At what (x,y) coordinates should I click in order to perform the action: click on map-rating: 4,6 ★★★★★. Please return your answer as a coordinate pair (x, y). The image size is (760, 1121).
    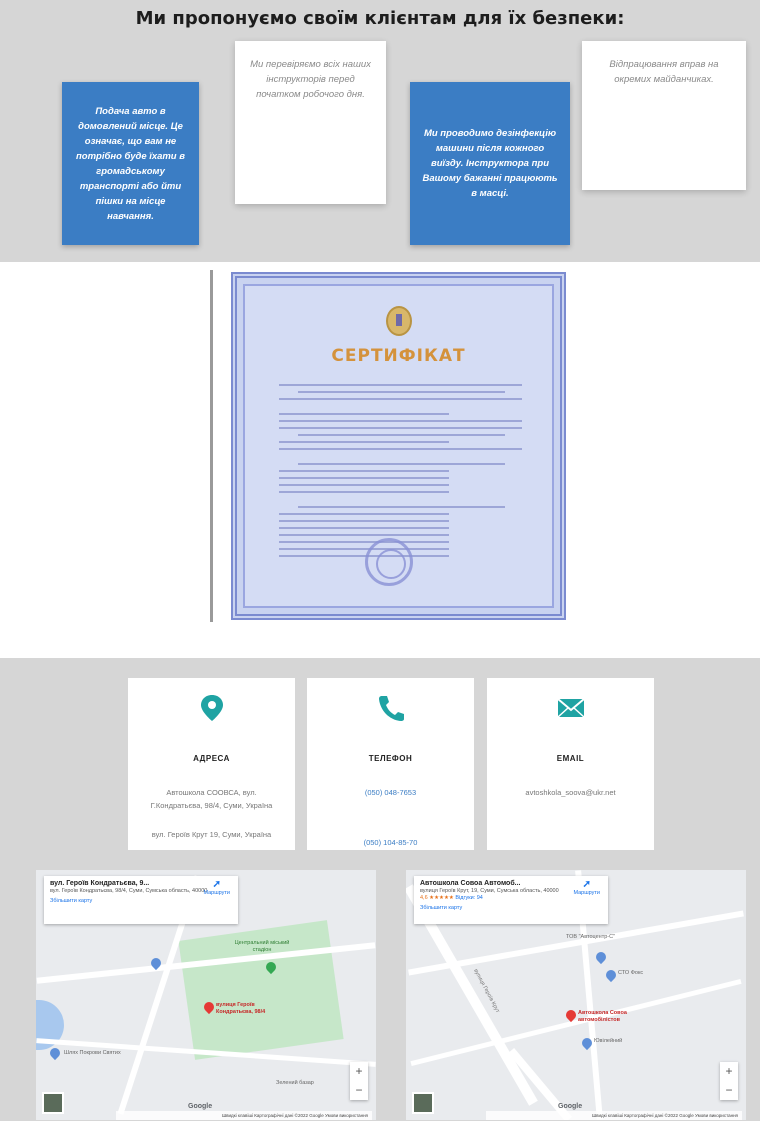
    Looking at the image, I should click on (437, 898).